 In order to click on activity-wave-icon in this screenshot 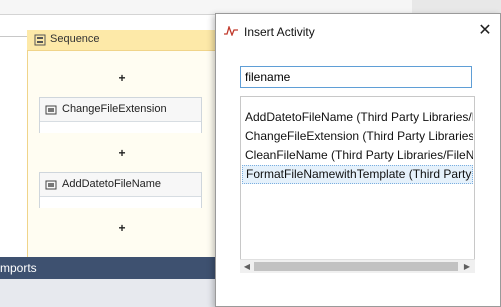, I will do `click(231, 31)`.